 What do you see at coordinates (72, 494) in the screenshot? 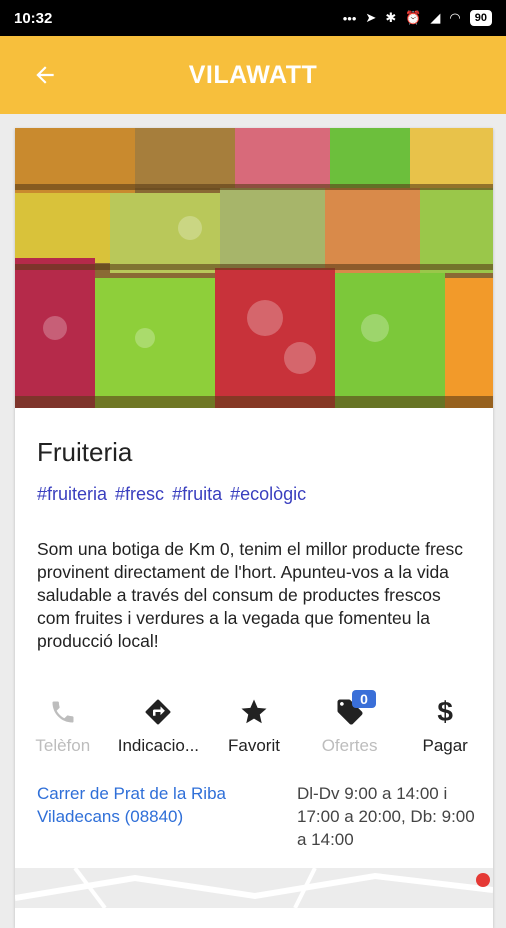
I see `tag-link: #fruiteria` at bounding box center [72, 494].